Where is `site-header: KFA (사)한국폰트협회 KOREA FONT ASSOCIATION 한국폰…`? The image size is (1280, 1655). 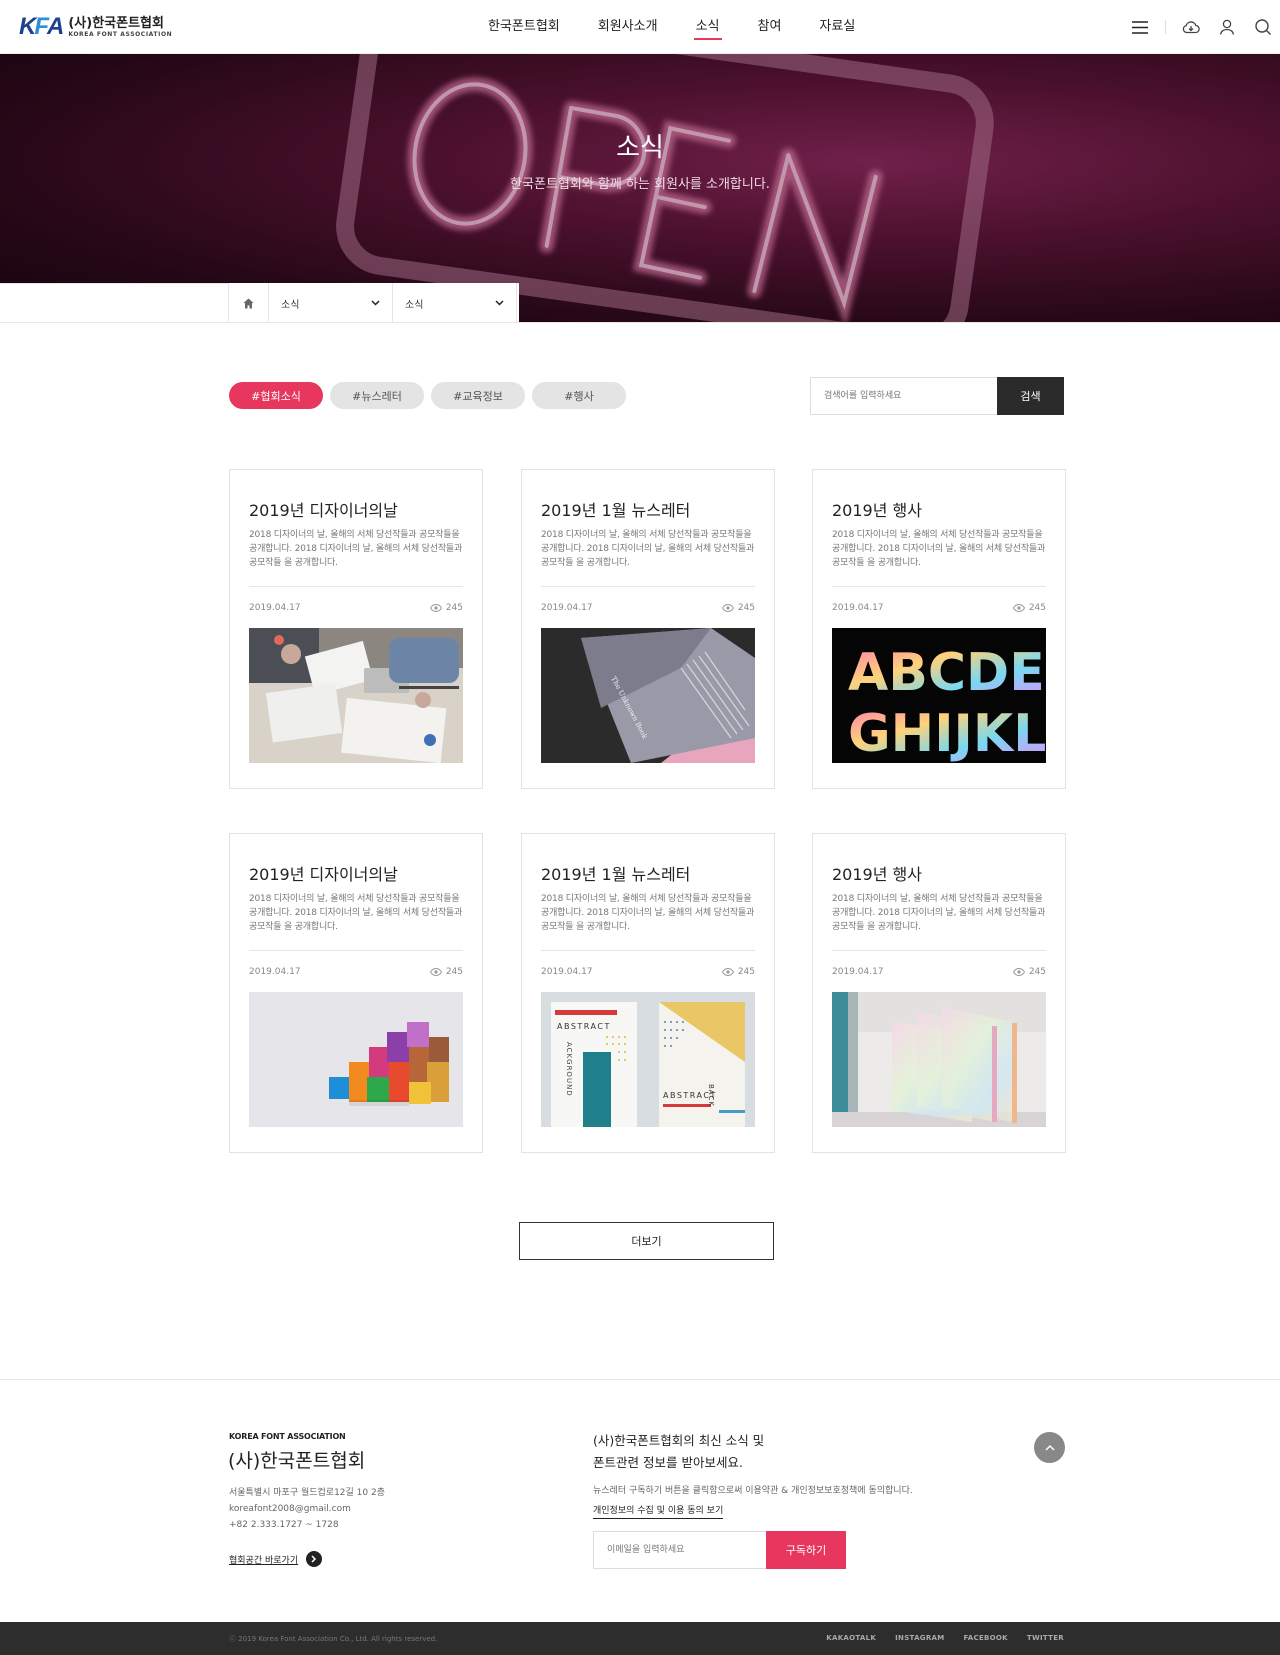 site-header: KFA (사)한국폰트협회 KOREA FONT ASSOCIATION 한국폰… is located at coordinates (640, 27).